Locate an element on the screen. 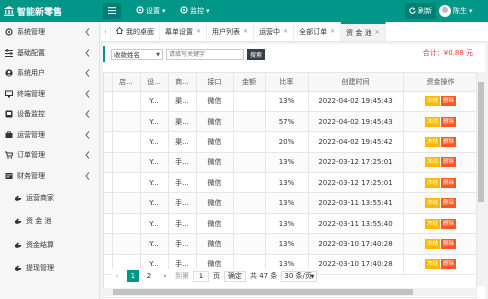 The width and height of the screenshot is (488, 299). tab: 运营中 ✕ is located at coordinates (274, 31).